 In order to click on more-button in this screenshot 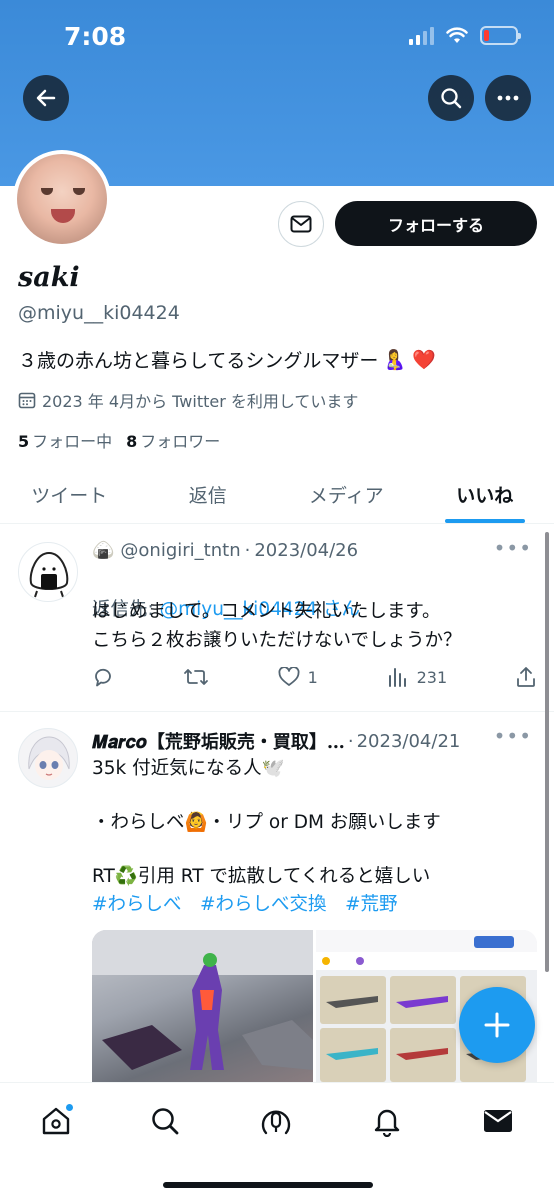, I will do `click(508, 98)`.